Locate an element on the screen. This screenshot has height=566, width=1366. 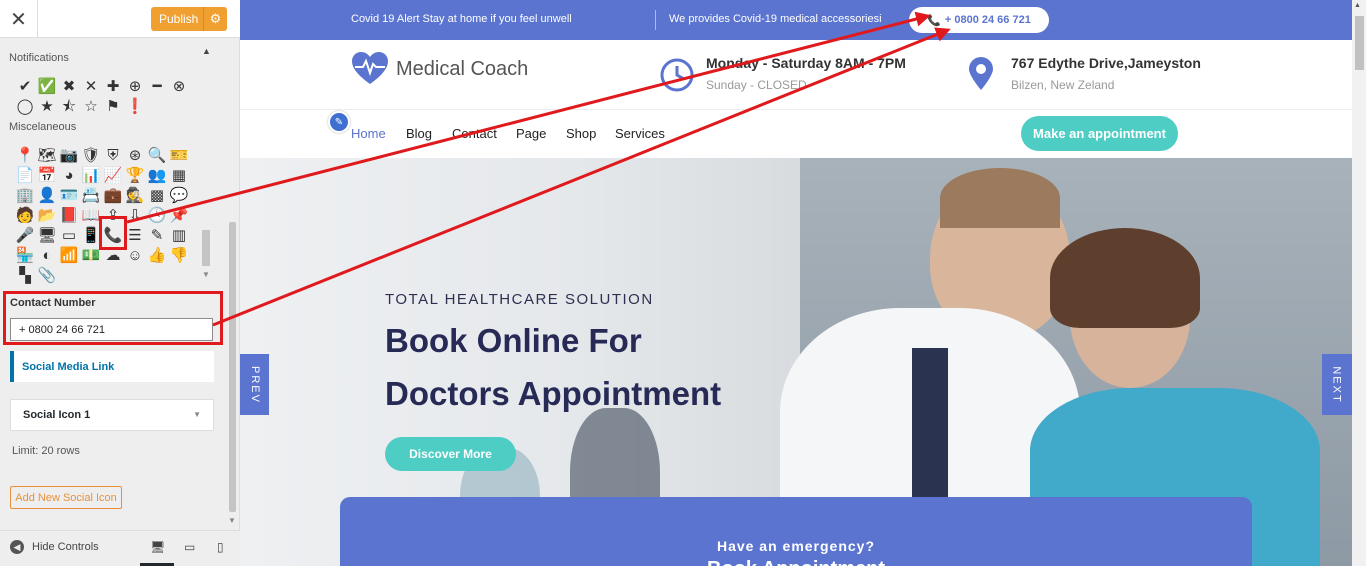
check-icon: ✔ is located at coordinates (25, 86).